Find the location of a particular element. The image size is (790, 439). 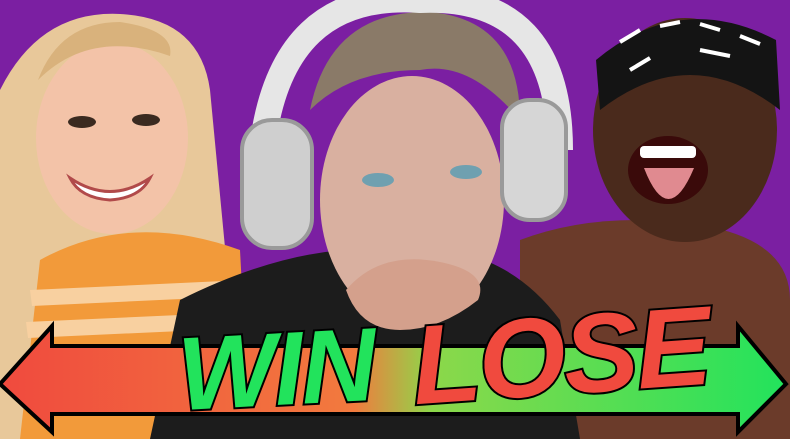

center-person-headset-right-cup is located at coordinates (534, 160).